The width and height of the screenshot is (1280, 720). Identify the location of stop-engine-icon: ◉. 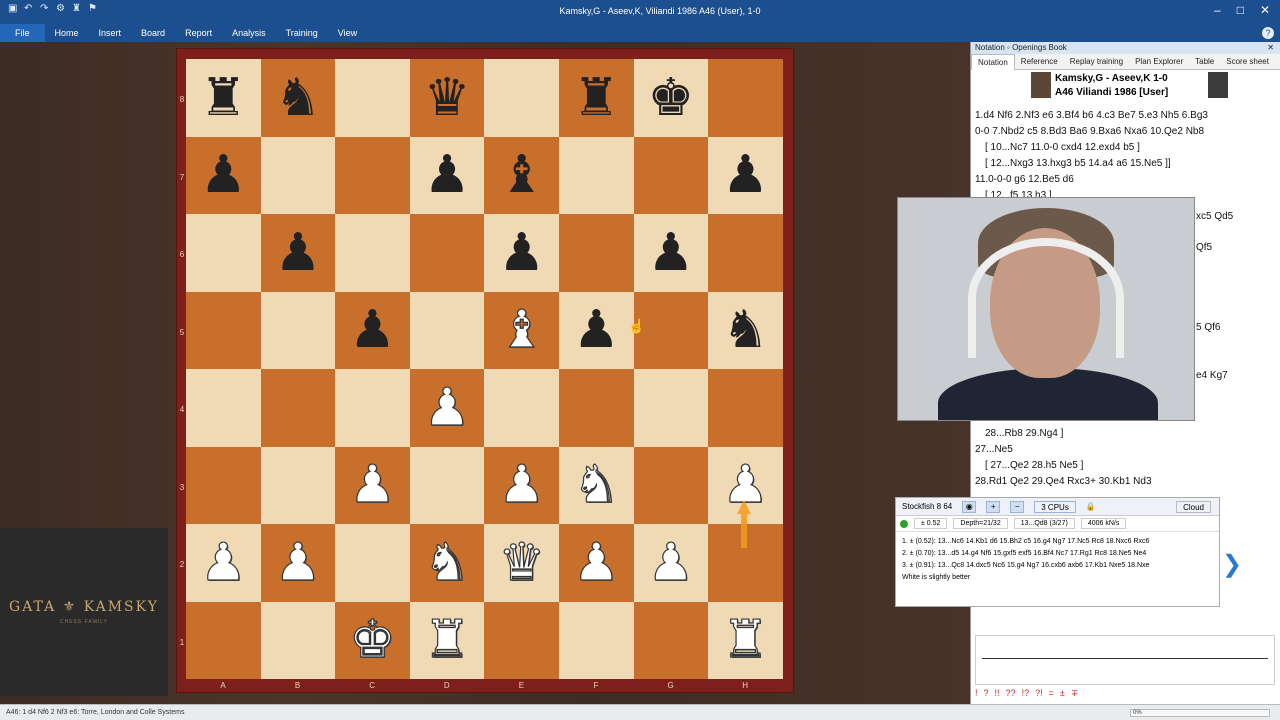
(969, 506).